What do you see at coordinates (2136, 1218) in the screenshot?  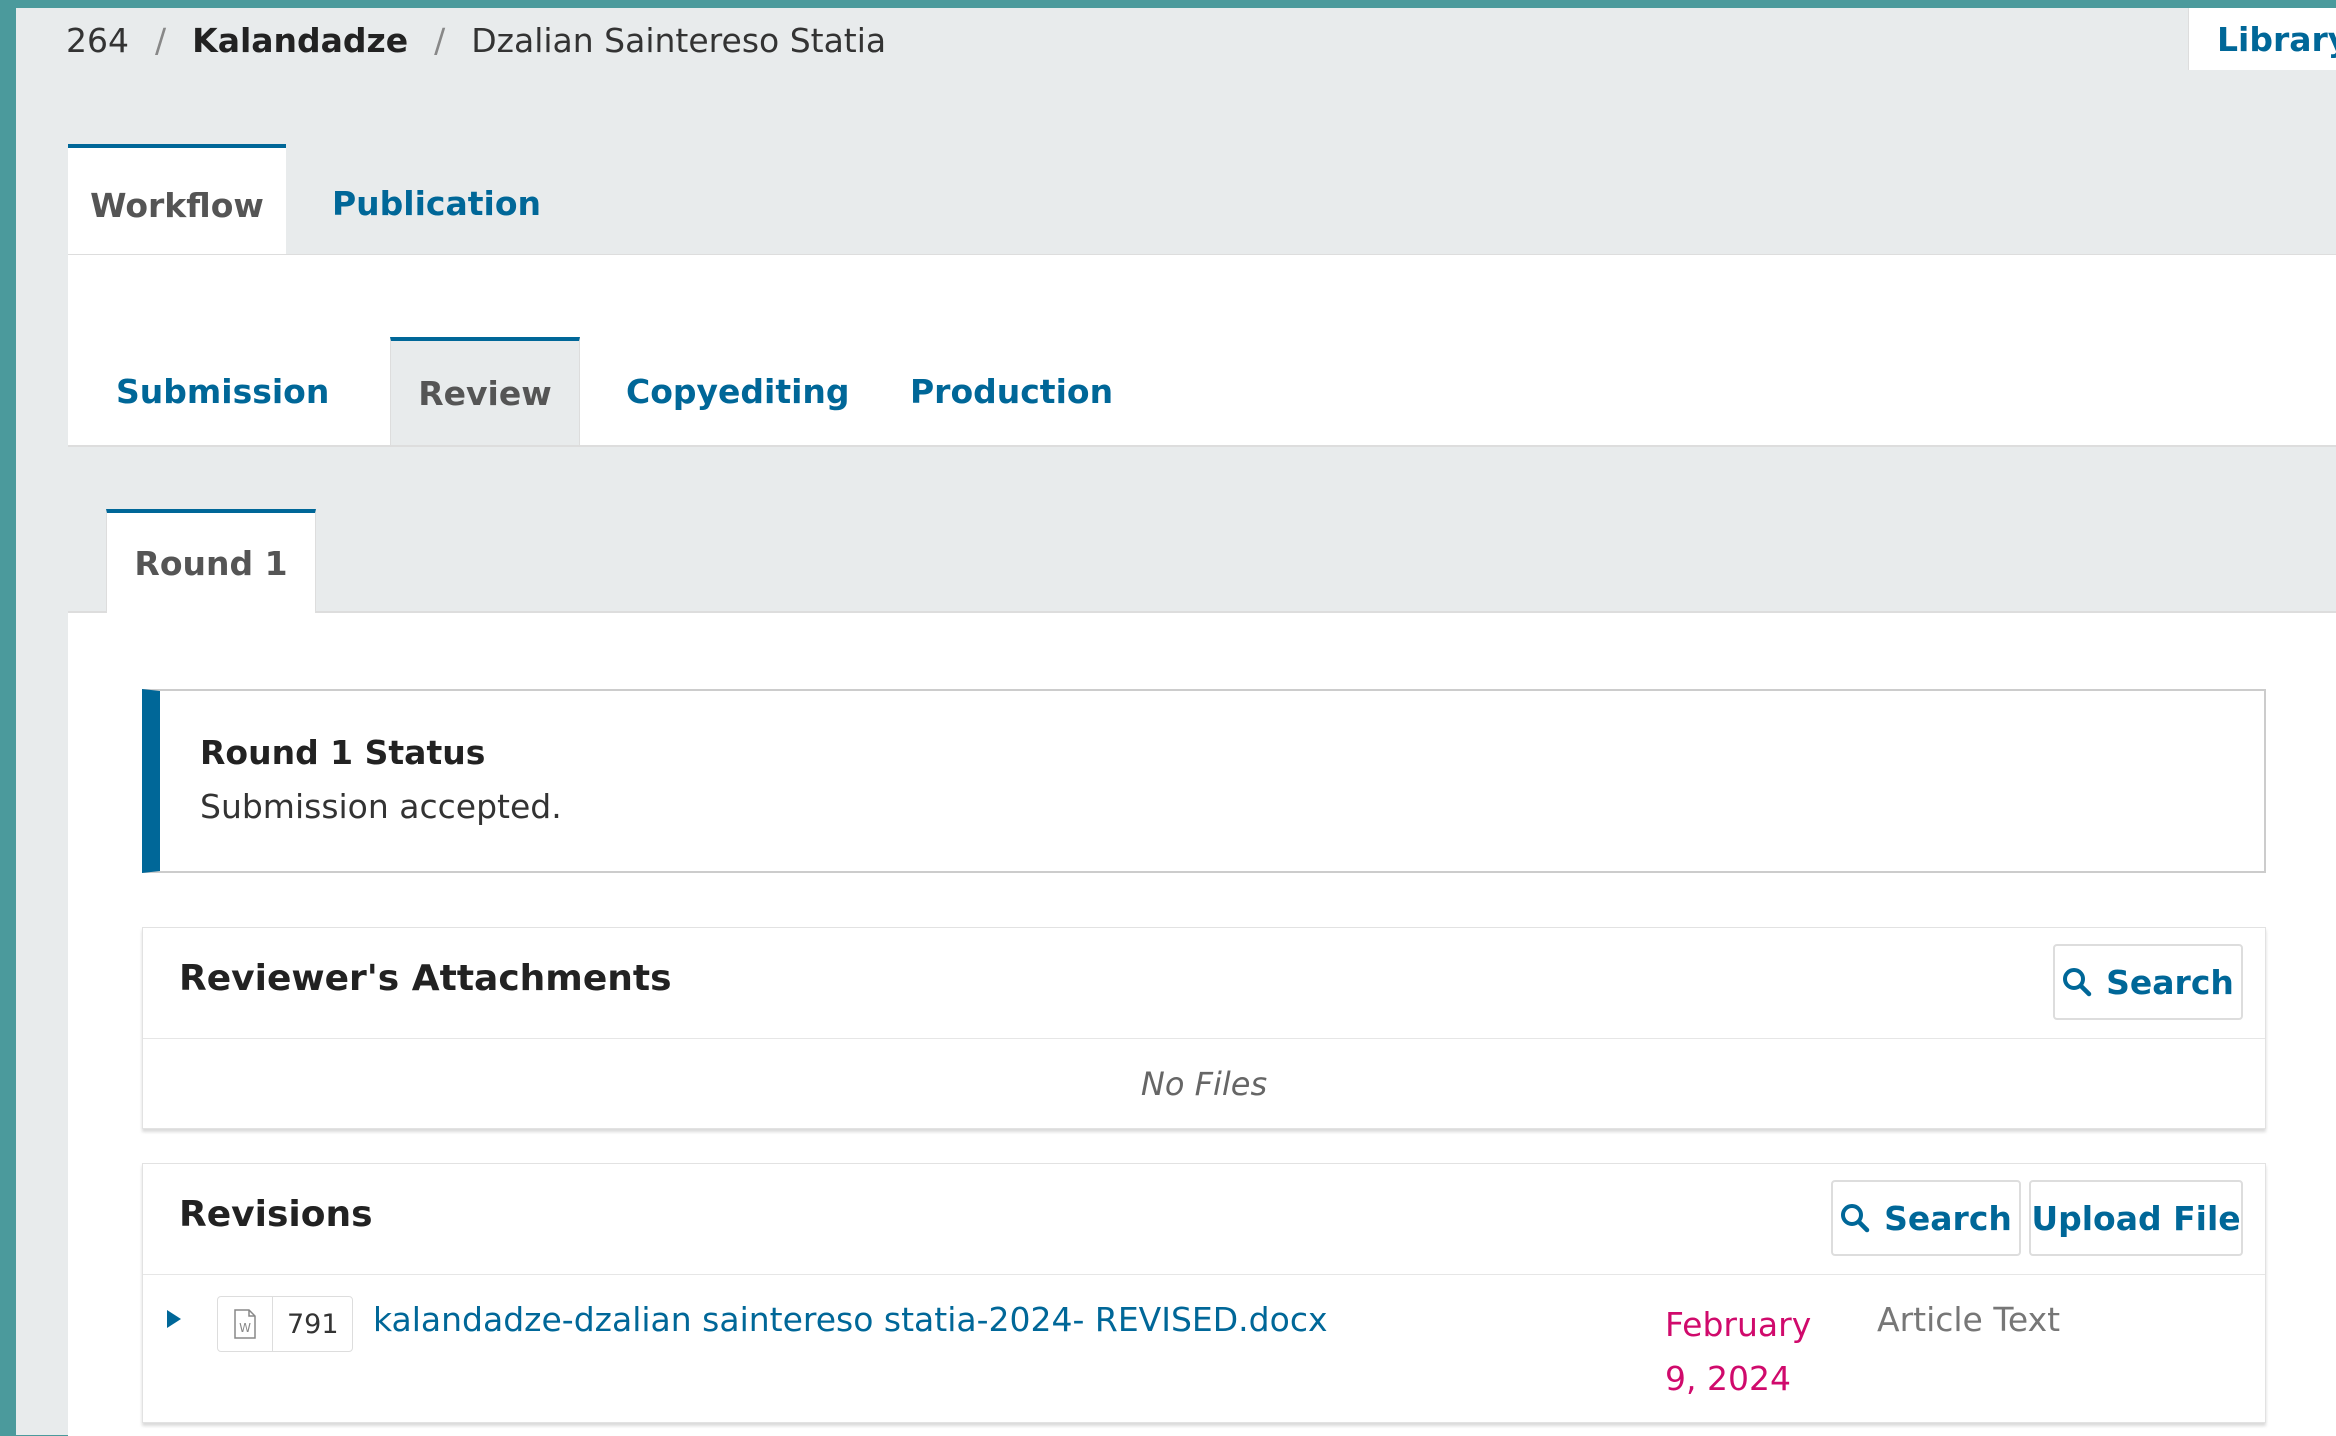 I see `upload-file-button: Upload File` at bounding box center [2136, 1218].